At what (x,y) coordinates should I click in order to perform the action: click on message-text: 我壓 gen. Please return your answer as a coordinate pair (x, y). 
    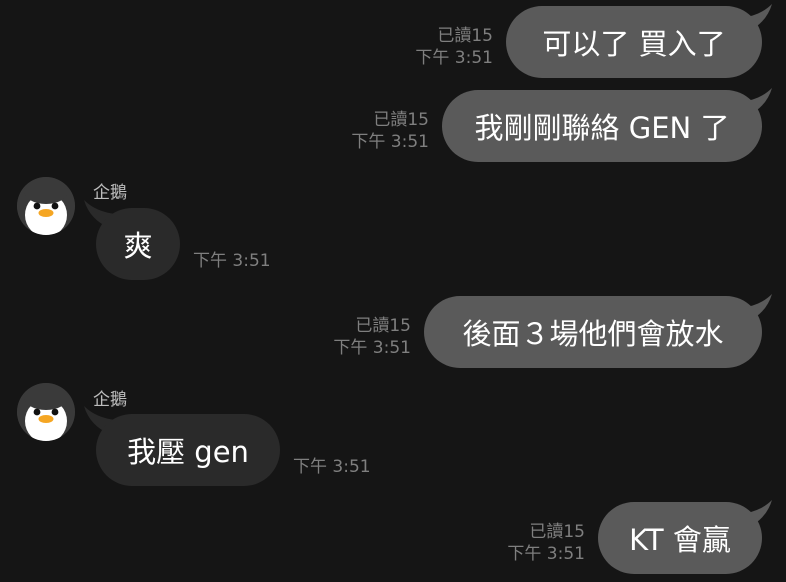
    Looking at the image, I should click on (188, 452).